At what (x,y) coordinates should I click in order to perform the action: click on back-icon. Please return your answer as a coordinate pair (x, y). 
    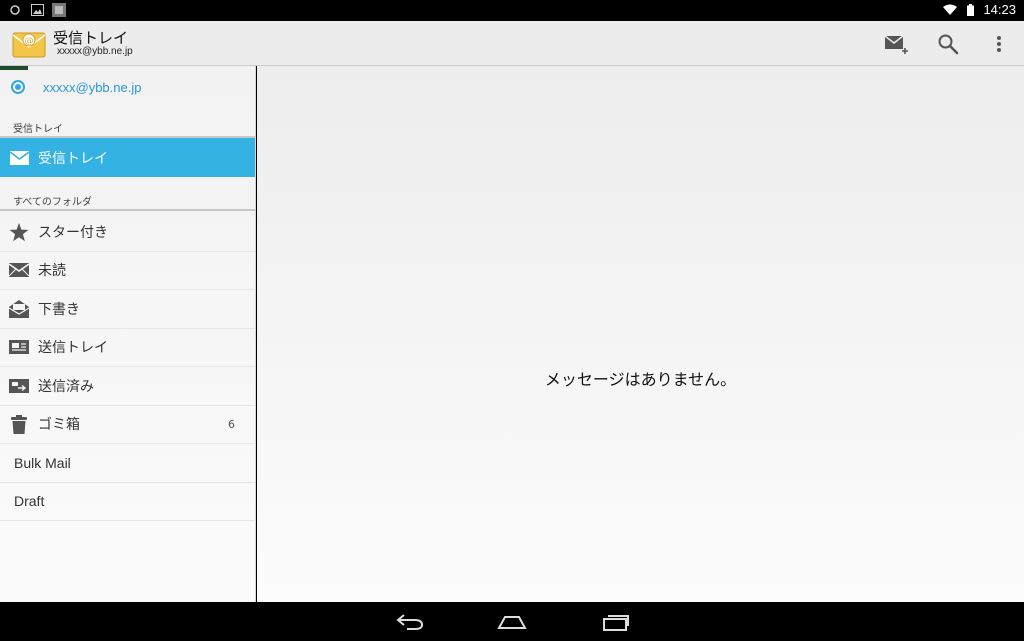
    Looking at the image, I should click on (410, 622).